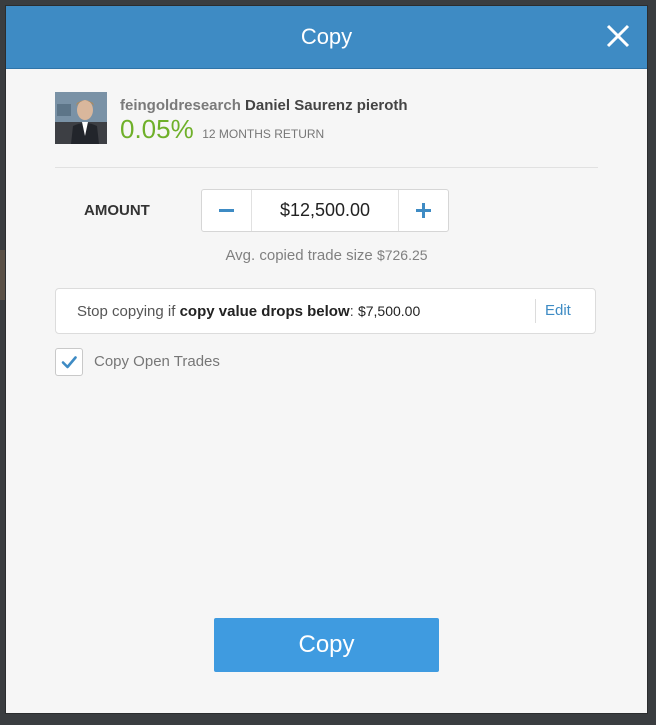  What do you see at coordinates (618, 36) in the screenshot?
I see `close-icon` at bounding box center [618, 36].